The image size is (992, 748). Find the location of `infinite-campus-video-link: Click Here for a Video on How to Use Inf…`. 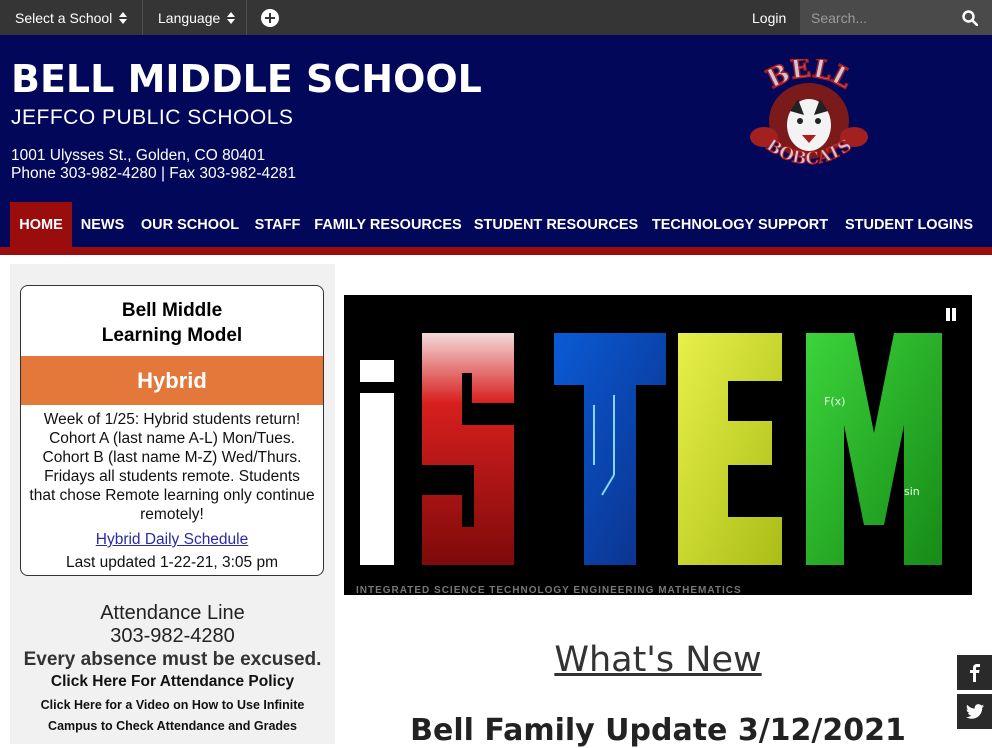

infinite-campus-video-link: Click Here for a Video on How to Use Inf… is located at coordinates (172, 716).